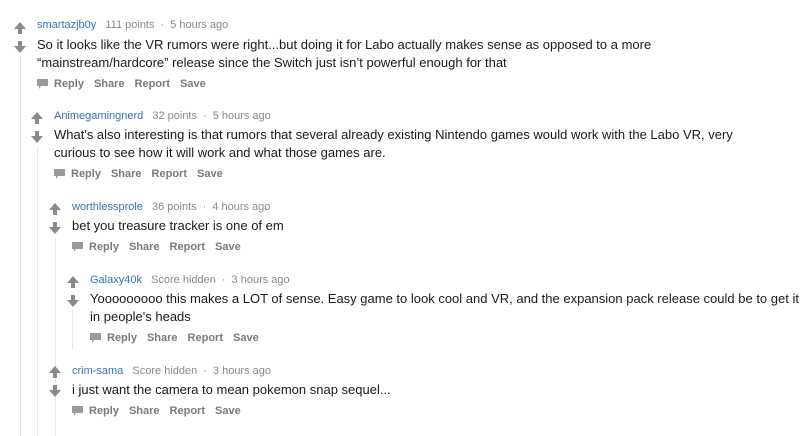  I want to click on author-link: crim-sama, so click(97, 371).